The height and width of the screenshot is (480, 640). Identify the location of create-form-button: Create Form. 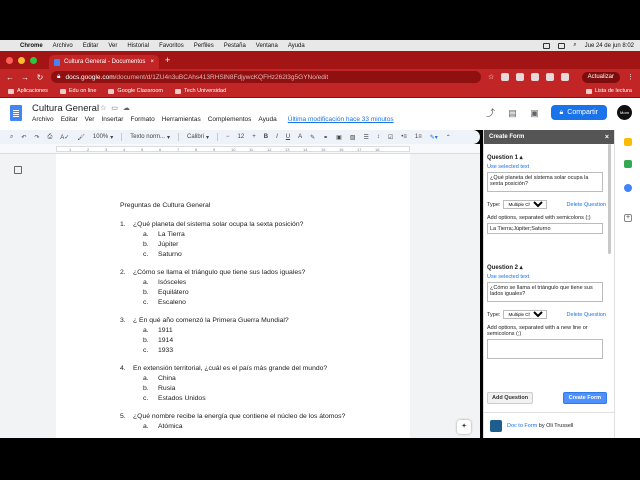
(584, 398).